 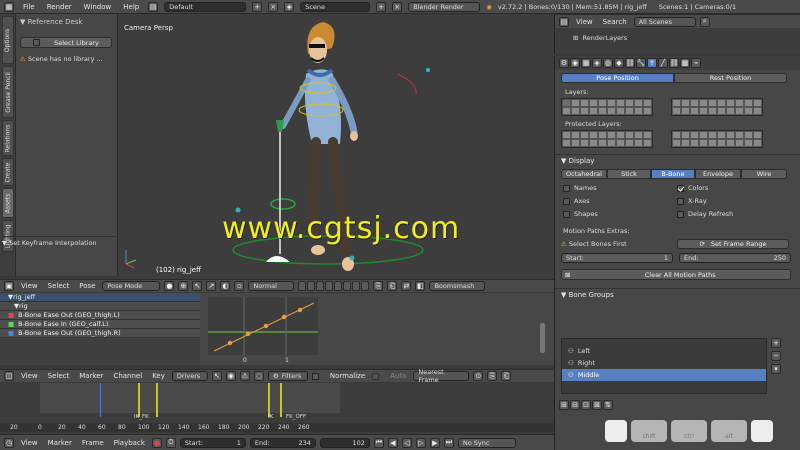 I want to click on constraints-tab-icon: ⛓, so click(x=630, y=63).